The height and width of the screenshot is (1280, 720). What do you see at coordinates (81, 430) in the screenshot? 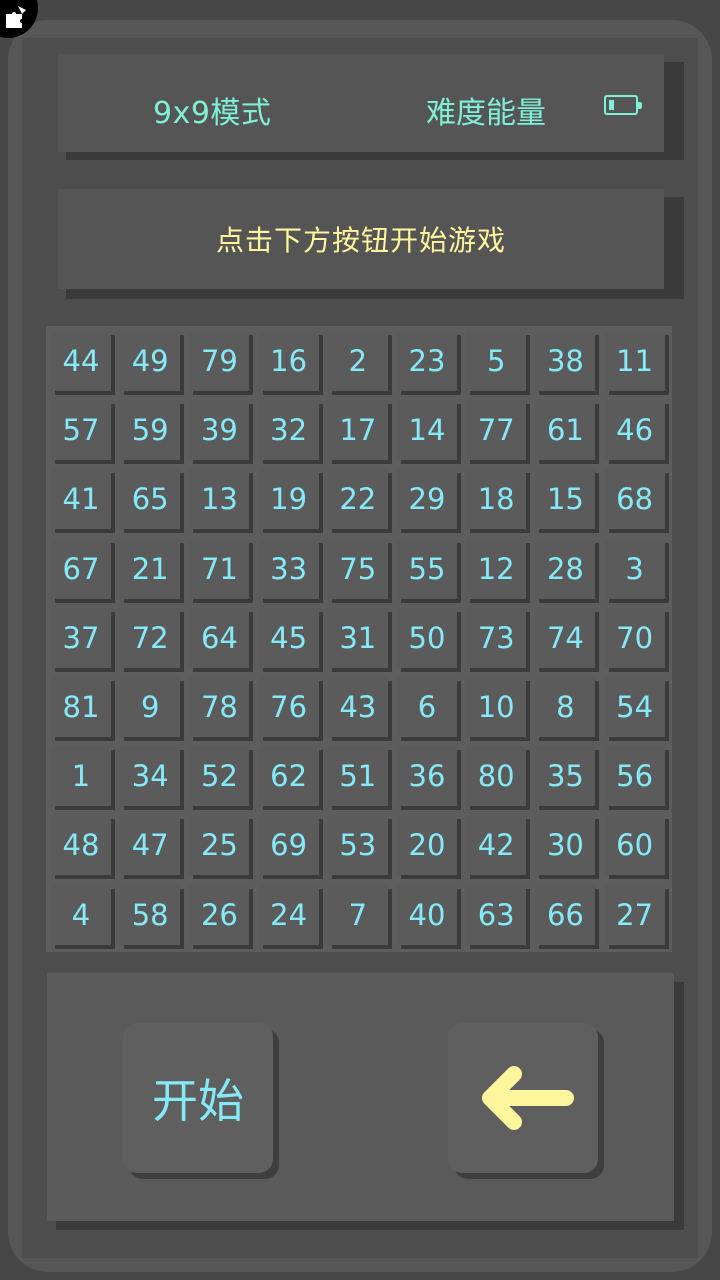
I see `grid-tile: 57` at bounding box center [81, 430].